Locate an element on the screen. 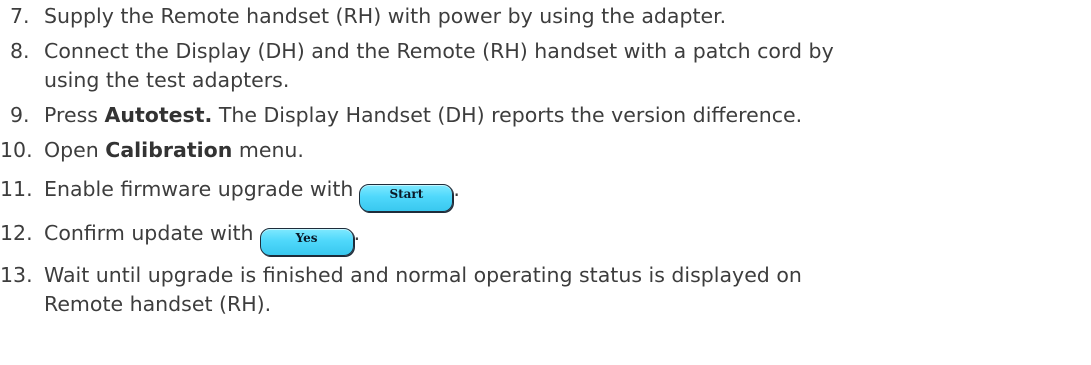 Image resolution: width=1091 pixels, height=365 pixels. start-button-image: Start is located at coordinates (406, 198).